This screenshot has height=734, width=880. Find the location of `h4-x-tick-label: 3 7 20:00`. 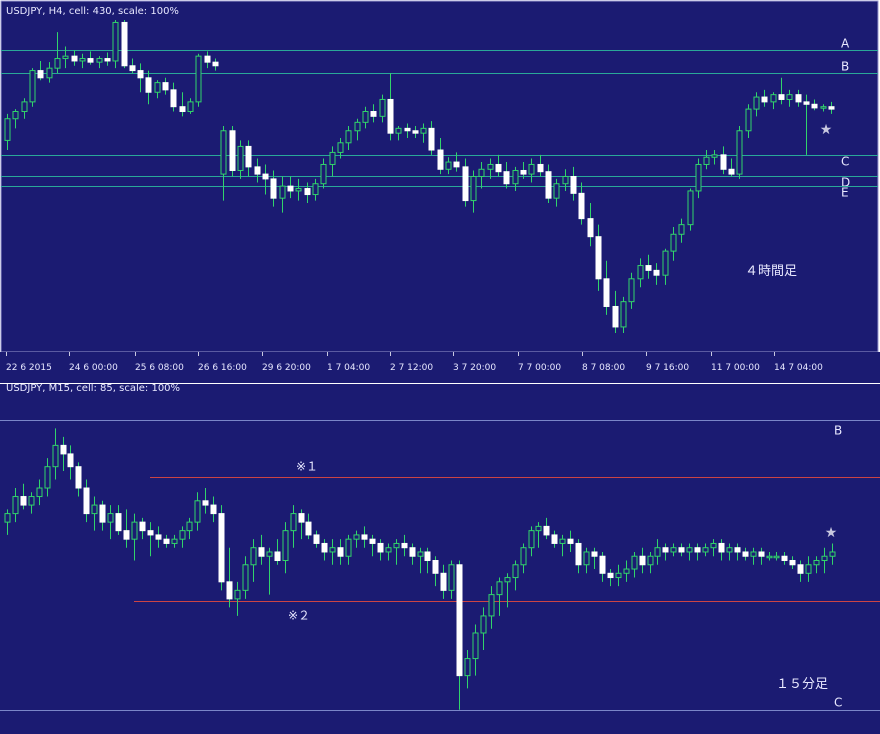

h4-x-tick-label: 3 7 20:00 is located at coordinates (474, 368).